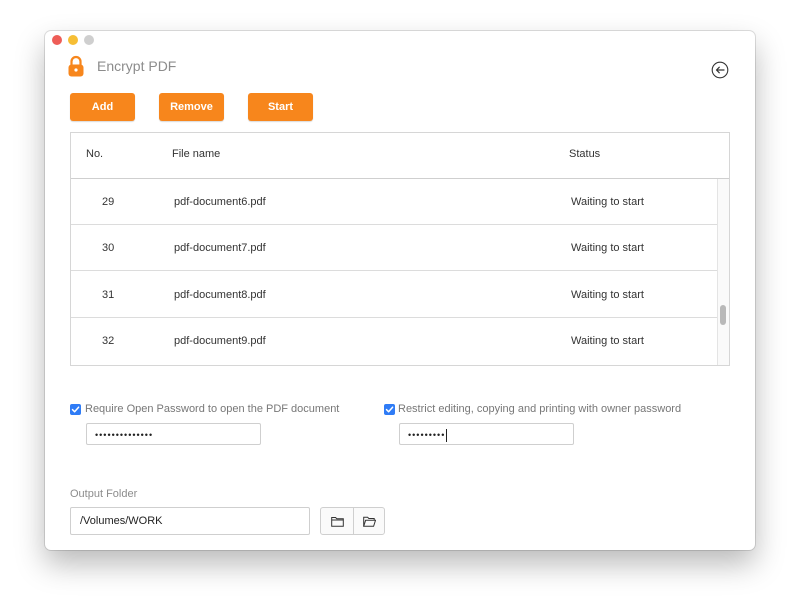 This screenshot has height=610, width=800. I want to click on column-header-status: Status, so click(584, 154).